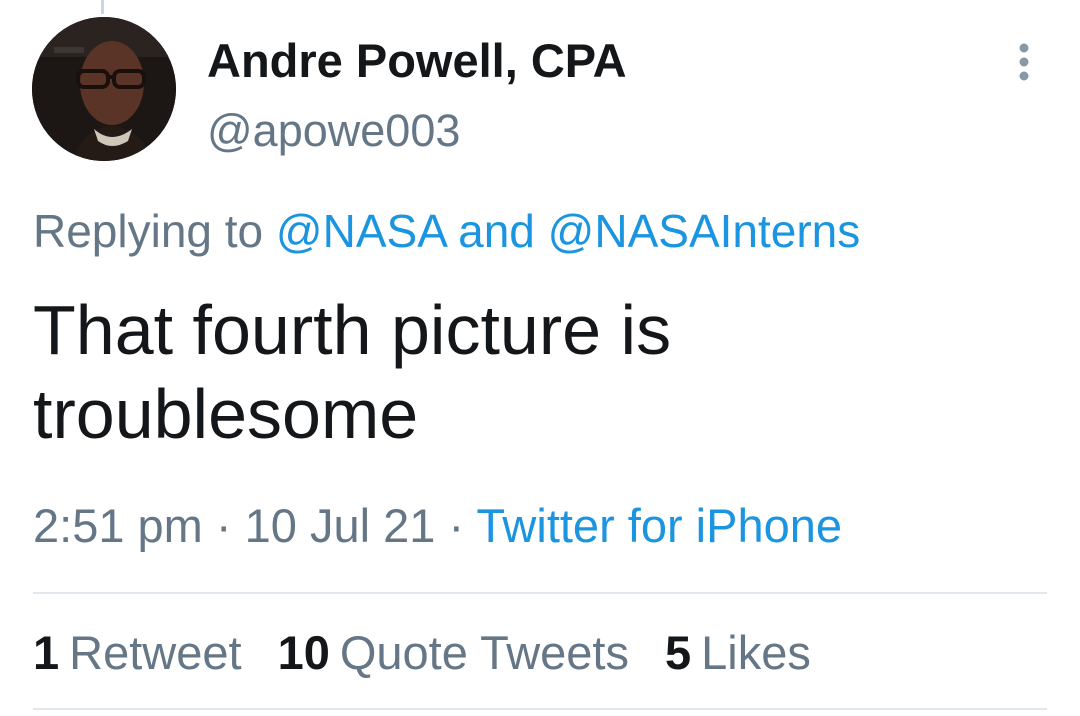 This screenshot has height=716, width=1080. Describe the element at coordinates (484, 652) in the screenshot. I see `quote-tweets-label: Quote Tweets` at that location.